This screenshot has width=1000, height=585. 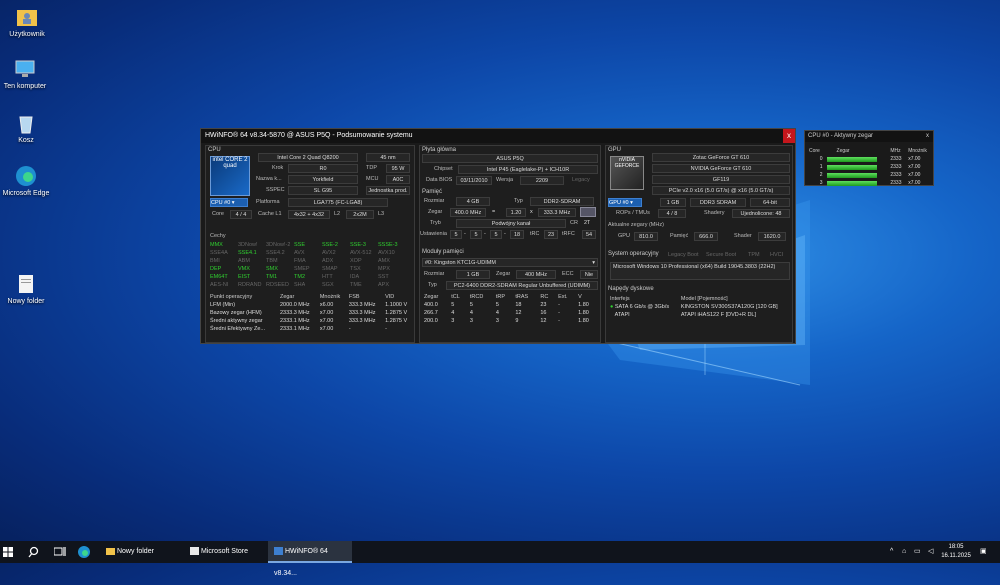 I want to click on gpu-selector: GPU #0 ▾, so click(x=625, y=202).